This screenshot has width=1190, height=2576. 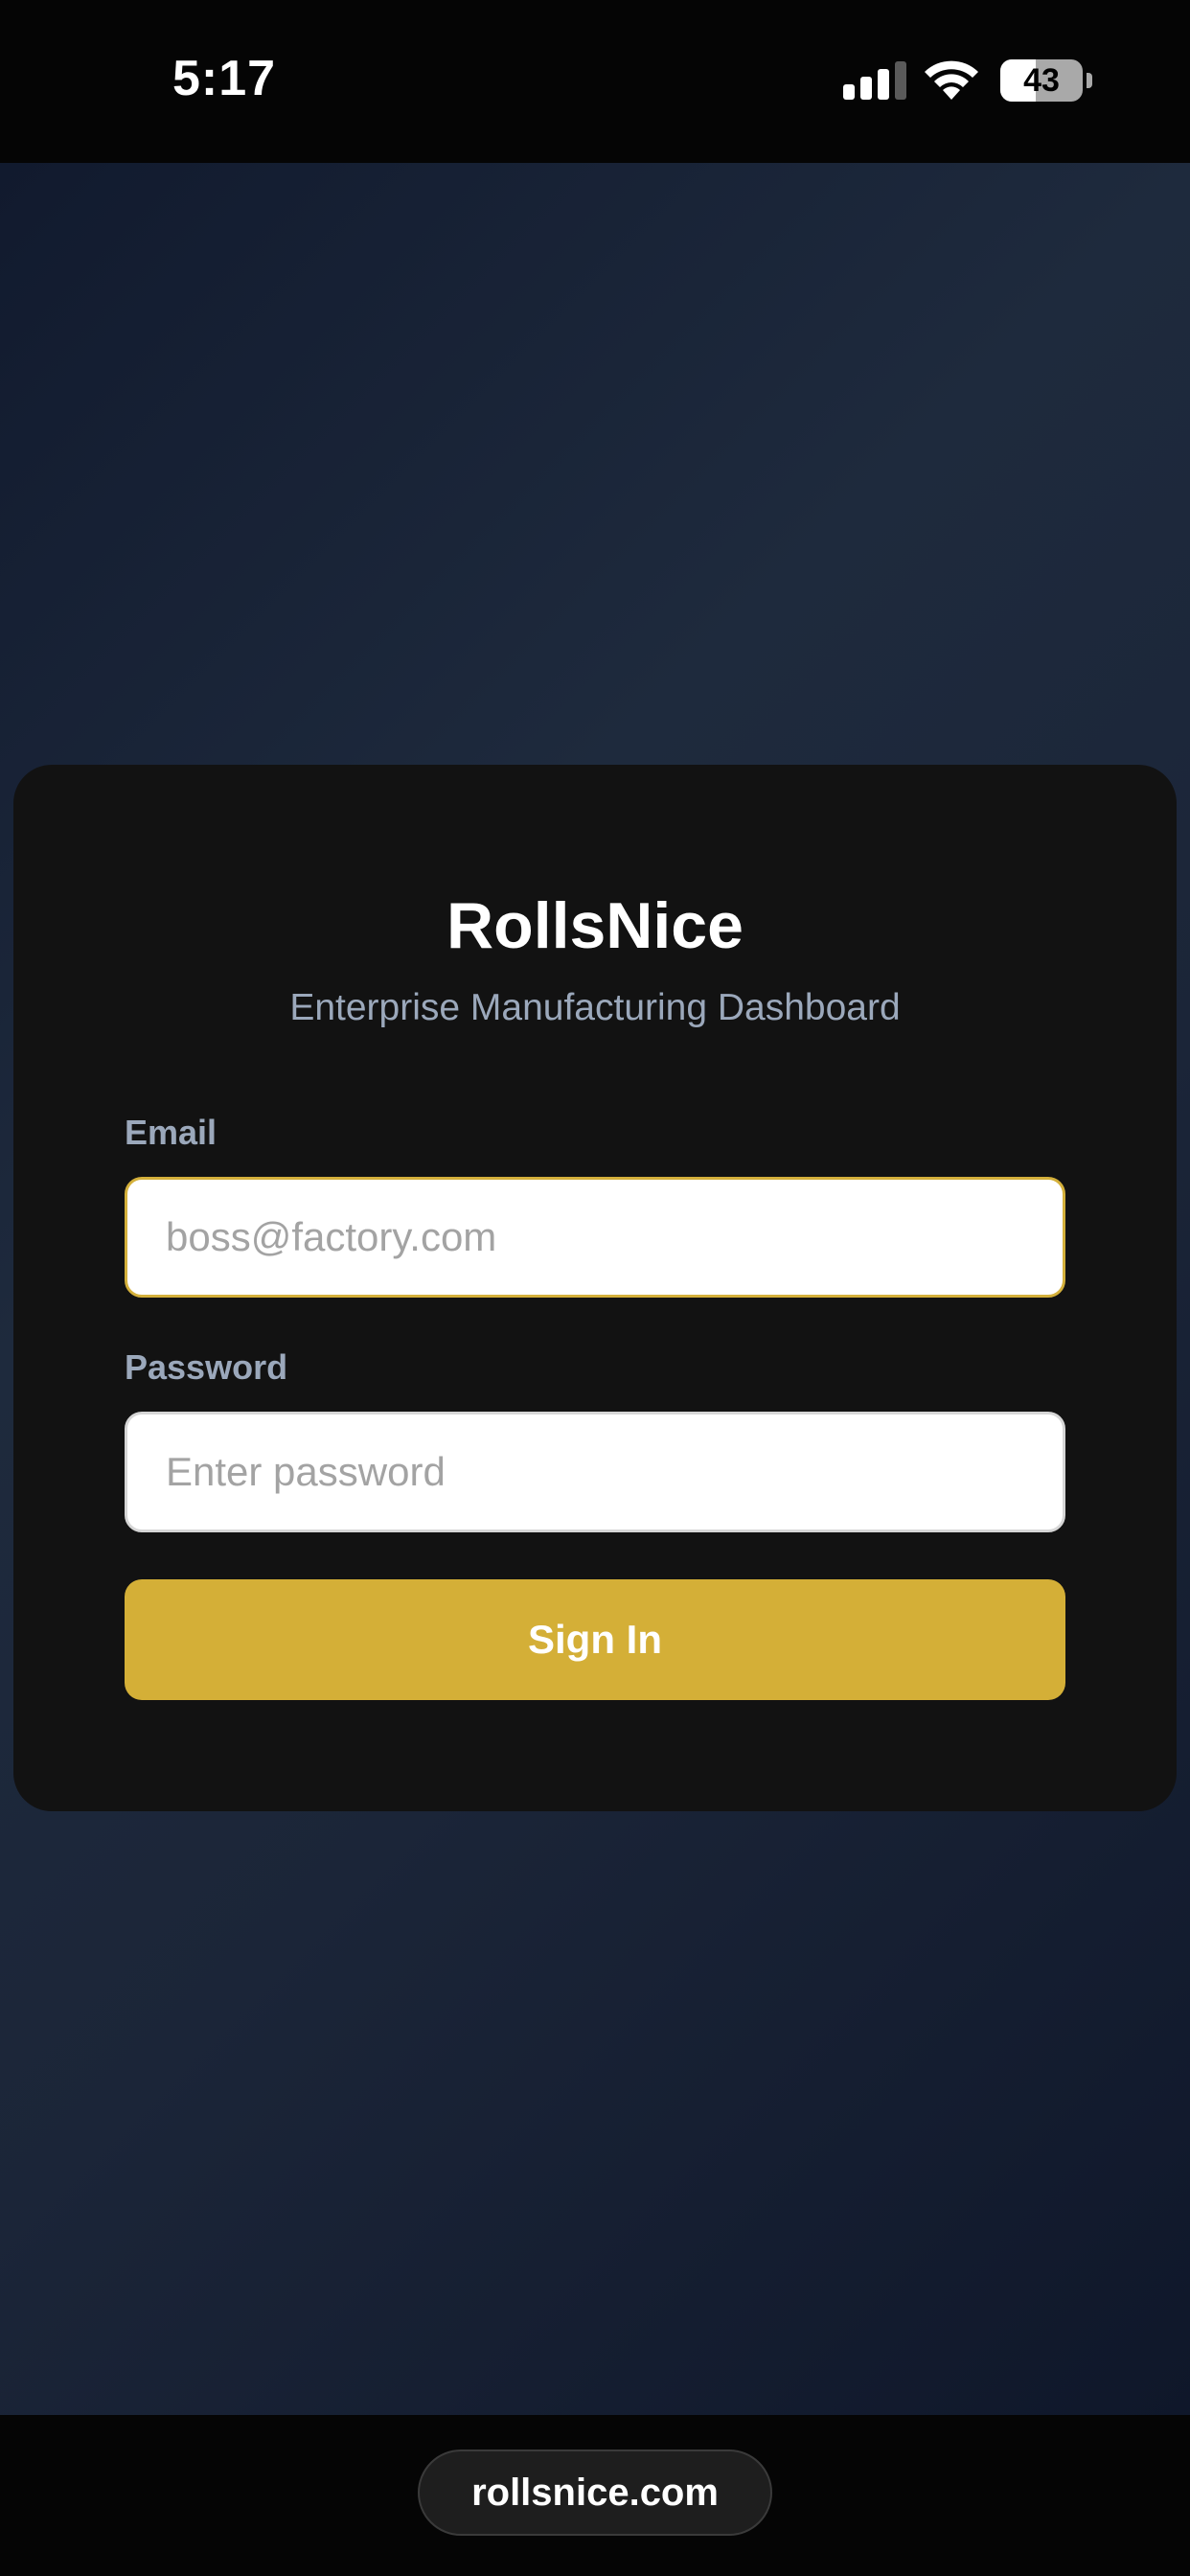 What do you see at coordinates (225, 78) in the screenshot?
I see `status-time: 5:17` at bounding box center [225, 78].